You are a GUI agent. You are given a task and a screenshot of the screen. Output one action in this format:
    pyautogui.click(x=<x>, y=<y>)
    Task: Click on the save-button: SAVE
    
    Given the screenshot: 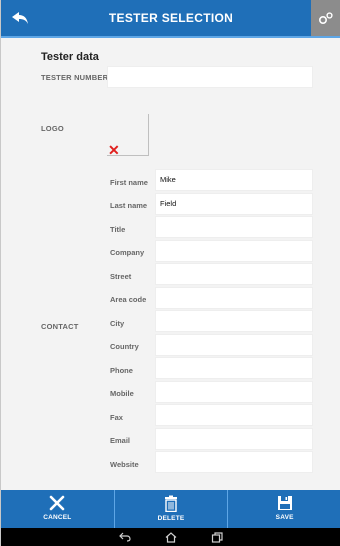 What is the action you would take?
    pyautogui.click(x=284, y=509)
    